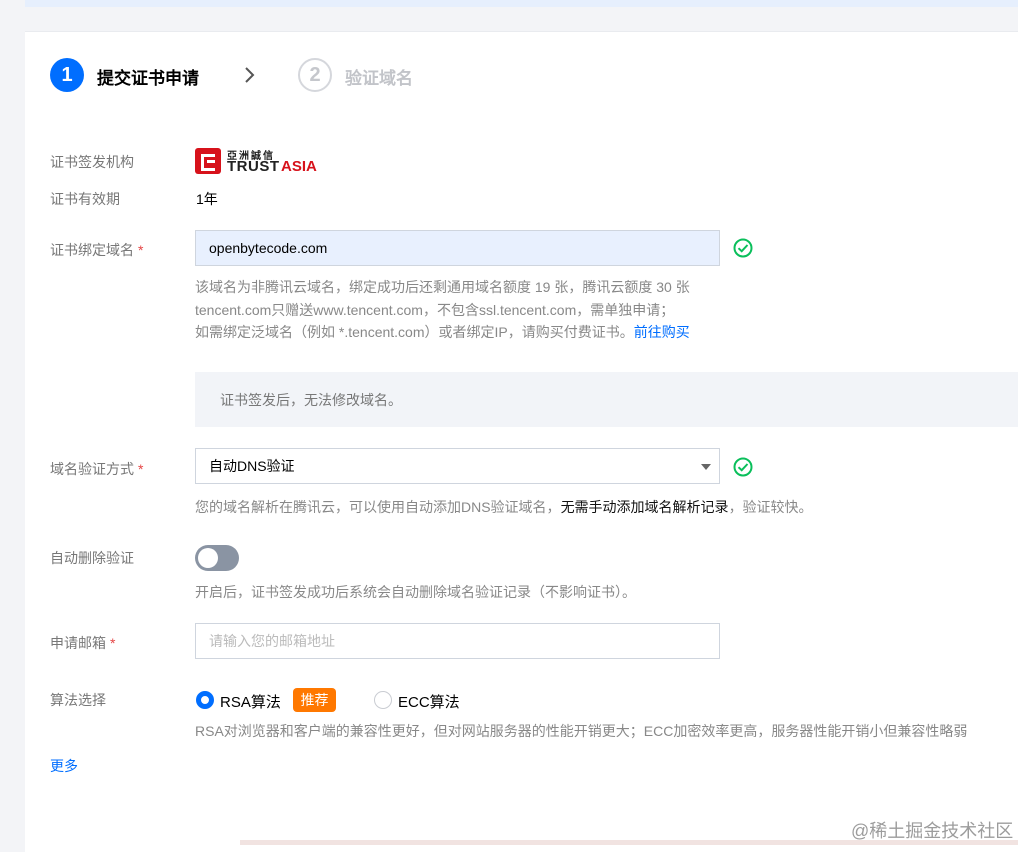  What do you see at coordinates (378, 507) in the screenshot?
I see `verify-hint-a: 您的域名解析在腾讯云，可以使用自动添加DNS验证域名，` at bounding box center [378, 507].